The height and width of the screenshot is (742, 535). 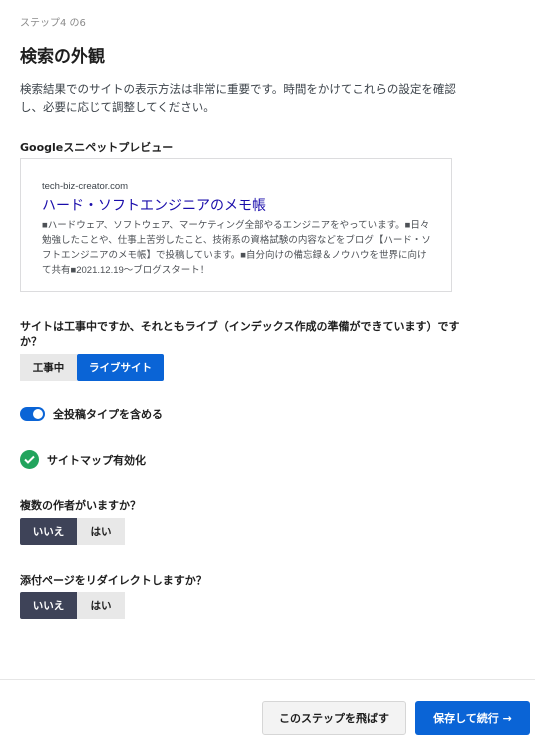 I want to click on attachment-redirect-yes-button: はい, so click(x=101, y=605).